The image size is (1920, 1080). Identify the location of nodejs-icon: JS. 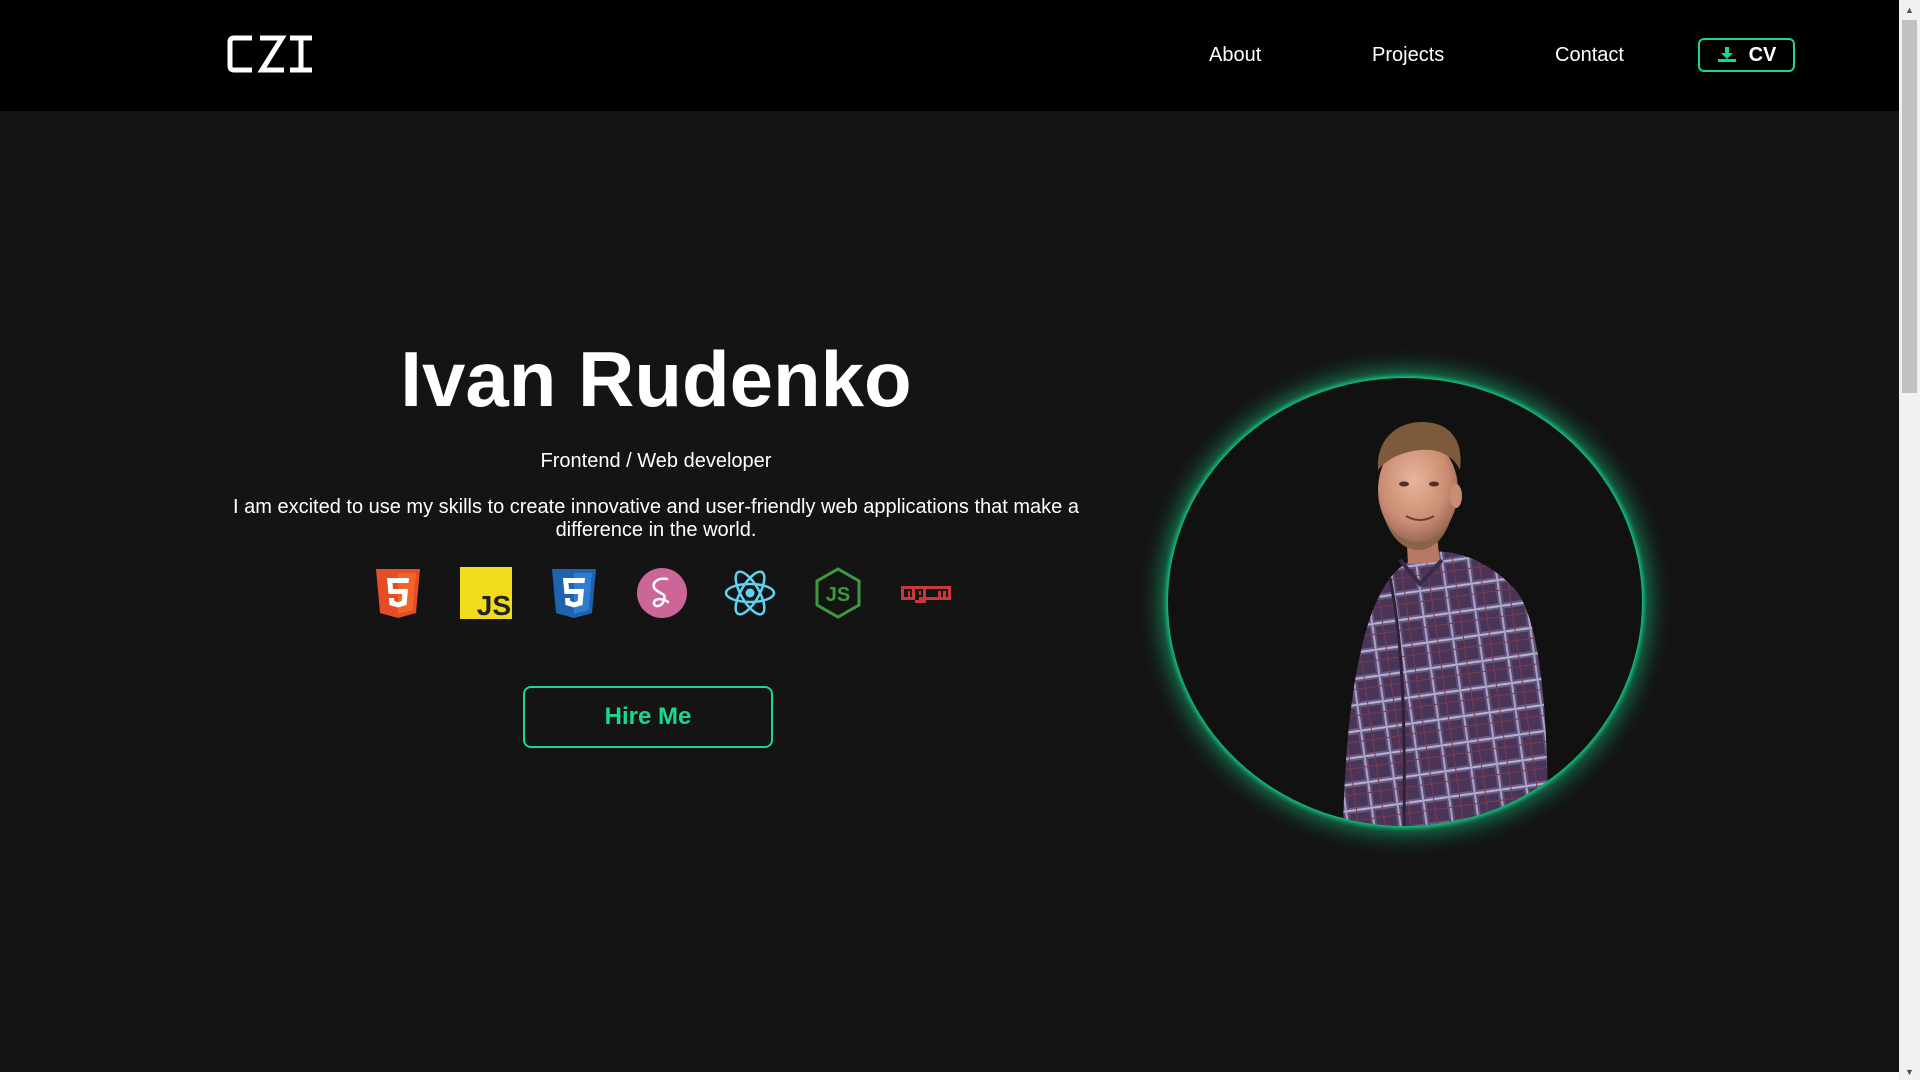
(838, 593).